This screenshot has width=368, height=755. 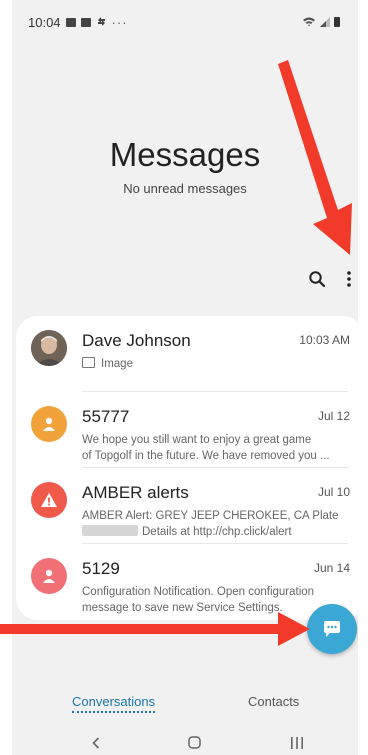 I want to click on navigation-bar, so click(x=185, y=742).